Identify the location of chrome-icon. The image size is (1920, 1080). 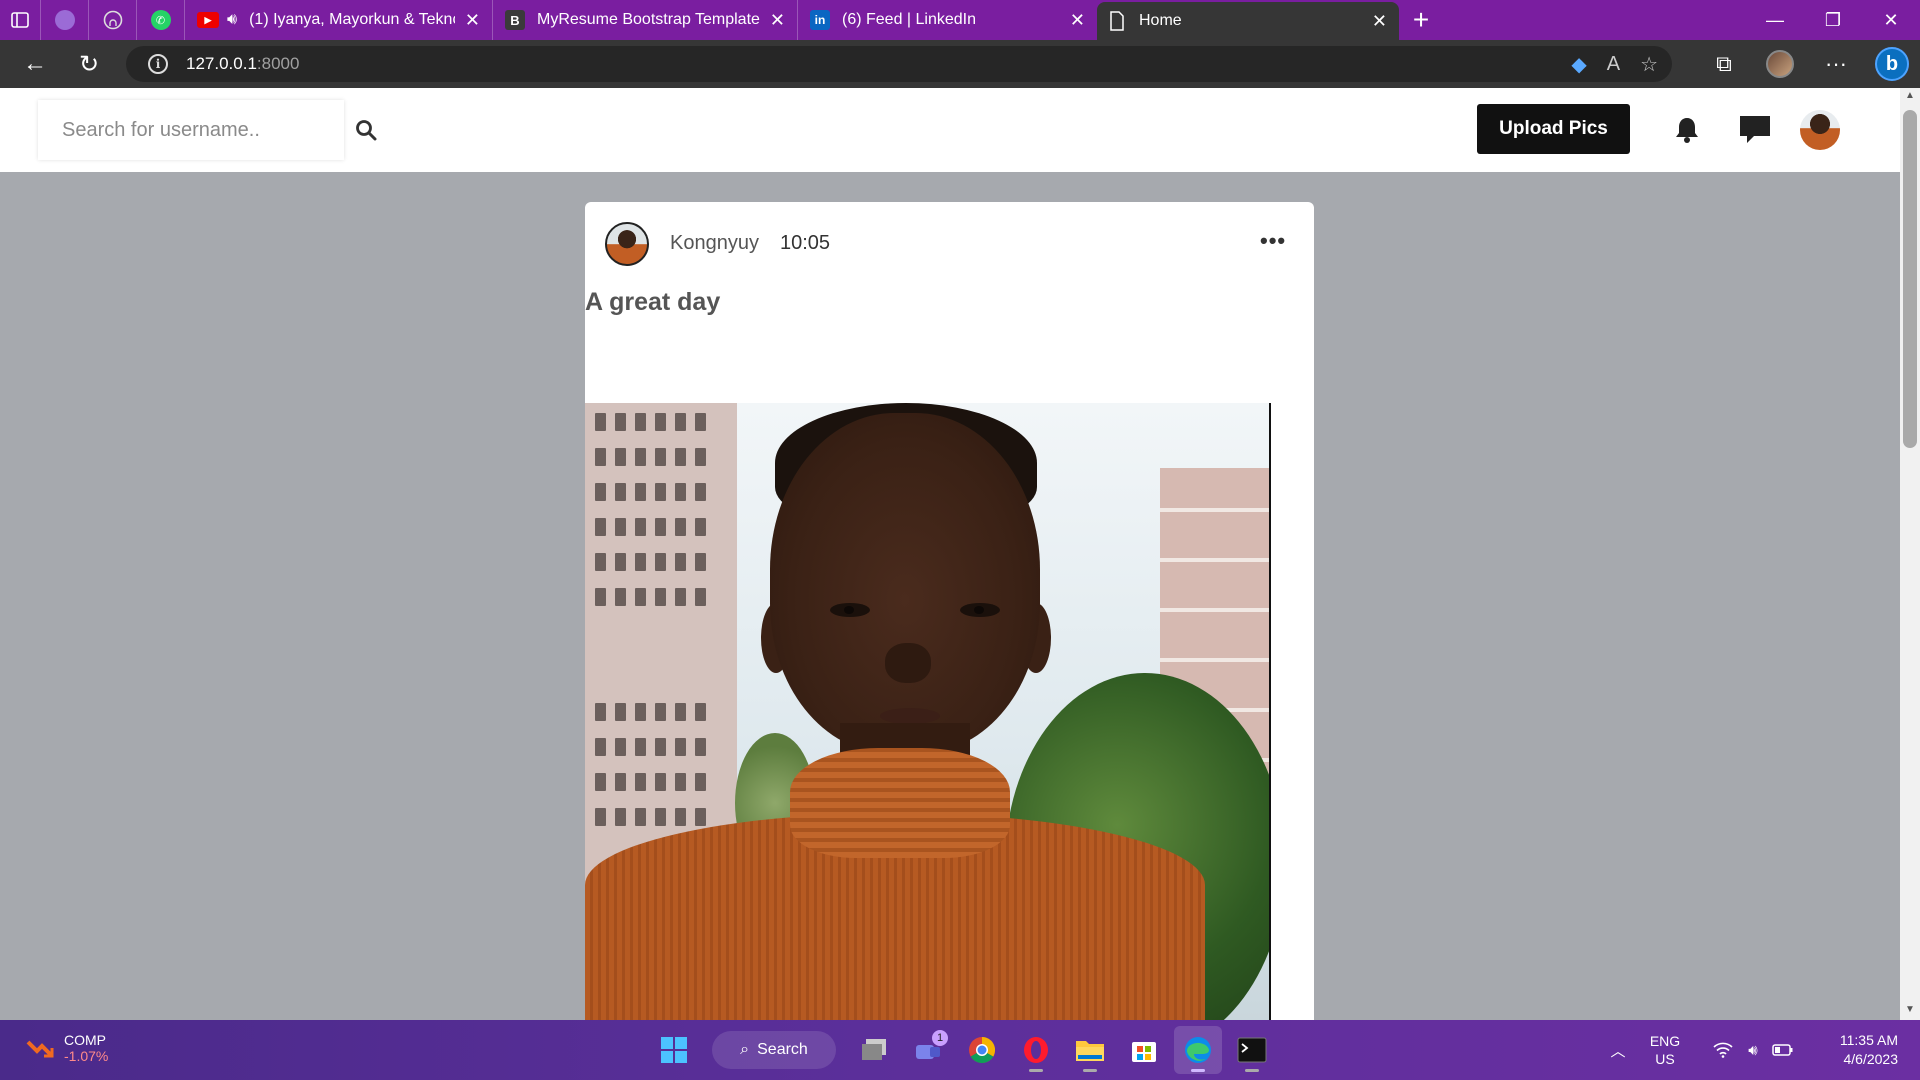
(982, 1050).